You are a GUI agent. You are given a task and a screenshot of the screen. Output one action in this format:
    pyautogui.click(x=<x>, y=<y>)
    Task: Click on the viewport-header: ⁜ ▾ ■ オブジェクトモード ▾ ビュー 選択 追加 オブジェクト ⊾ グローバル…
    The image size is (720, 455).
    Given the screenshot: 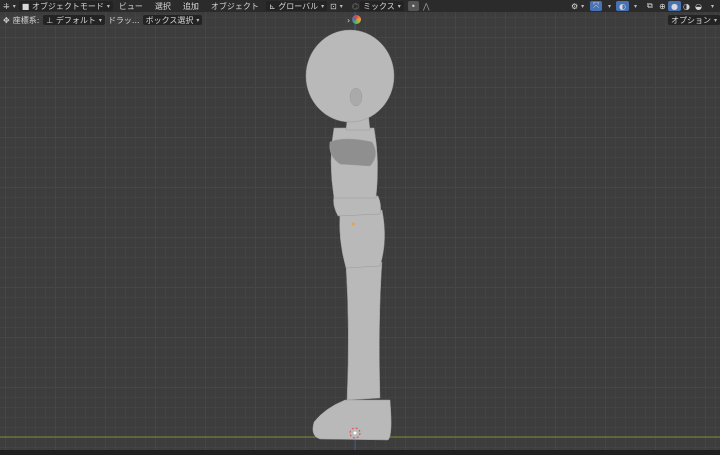 What is the action you would take?
    pyautogui.click(x=360, y=6)
    